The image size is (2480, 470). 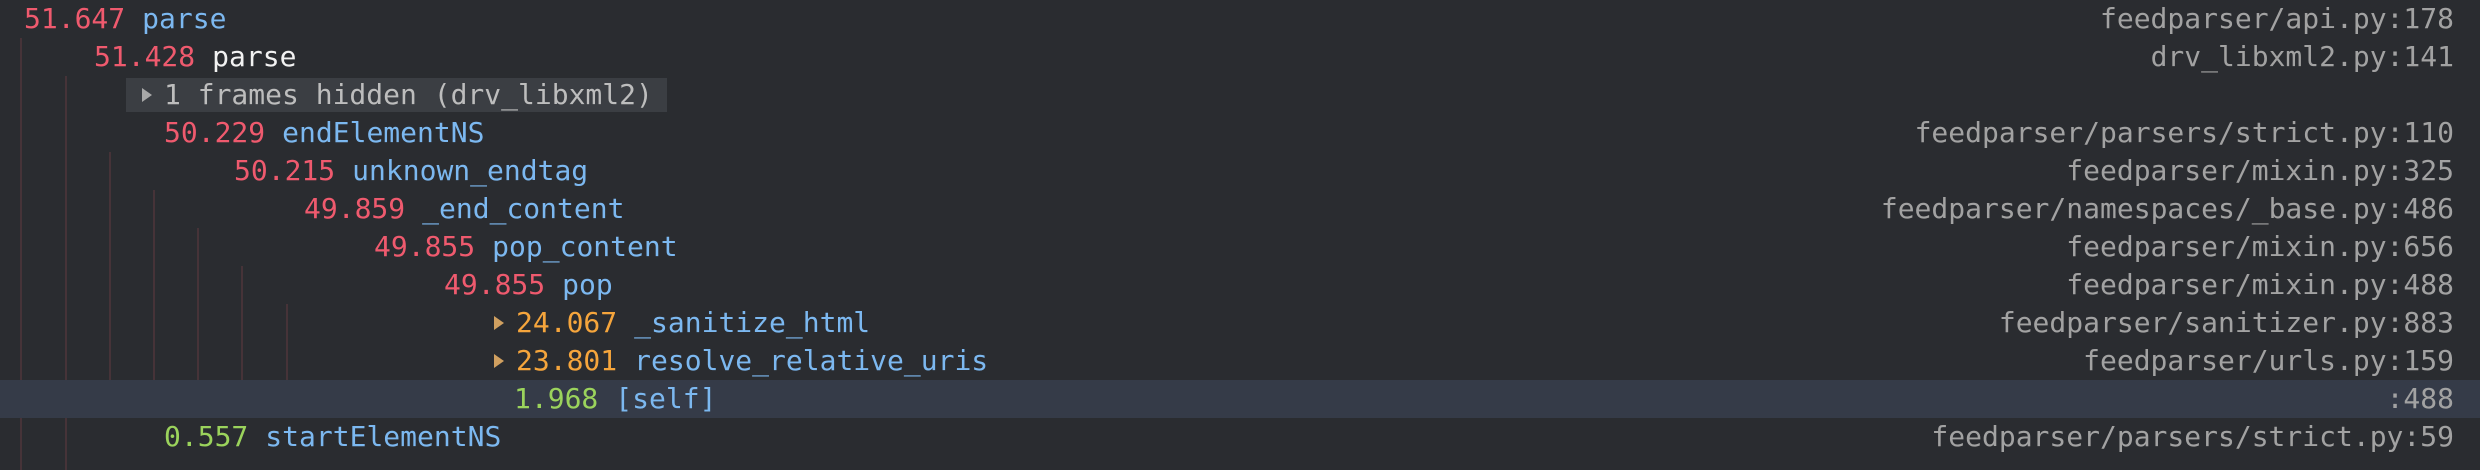 I want to click on frame-function: unknown_endtag, so click(x=470, y=170).